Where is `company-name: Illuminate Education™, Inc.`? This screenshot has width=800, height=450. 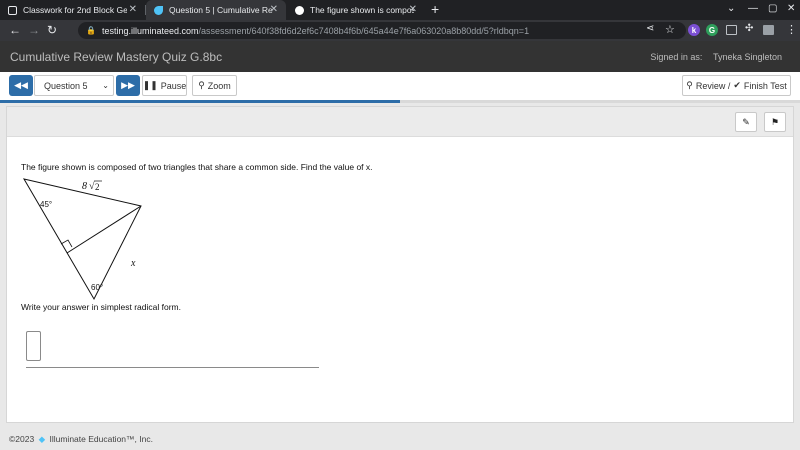 company-name: Illuminate Education™, Inc. is located at coordinates (101, 439).